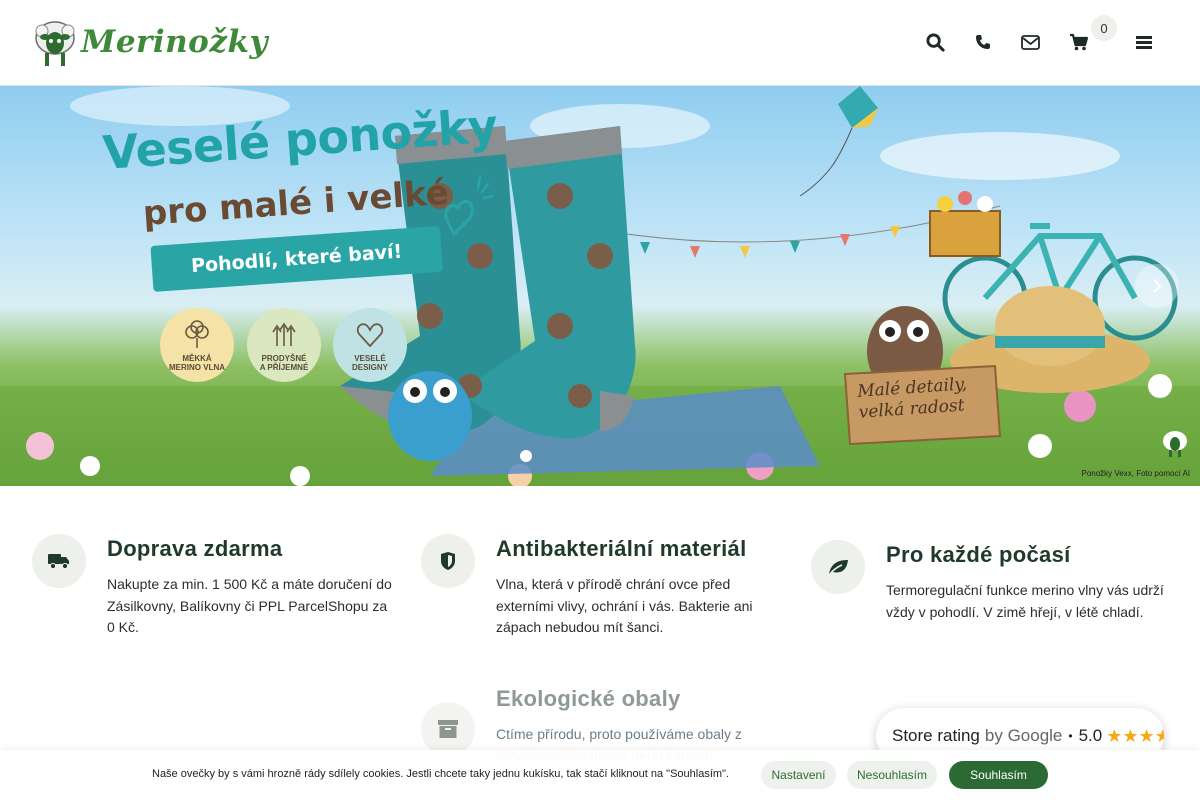  I want to click on cookie-settings-button: Nastavení, so click(798, 775).